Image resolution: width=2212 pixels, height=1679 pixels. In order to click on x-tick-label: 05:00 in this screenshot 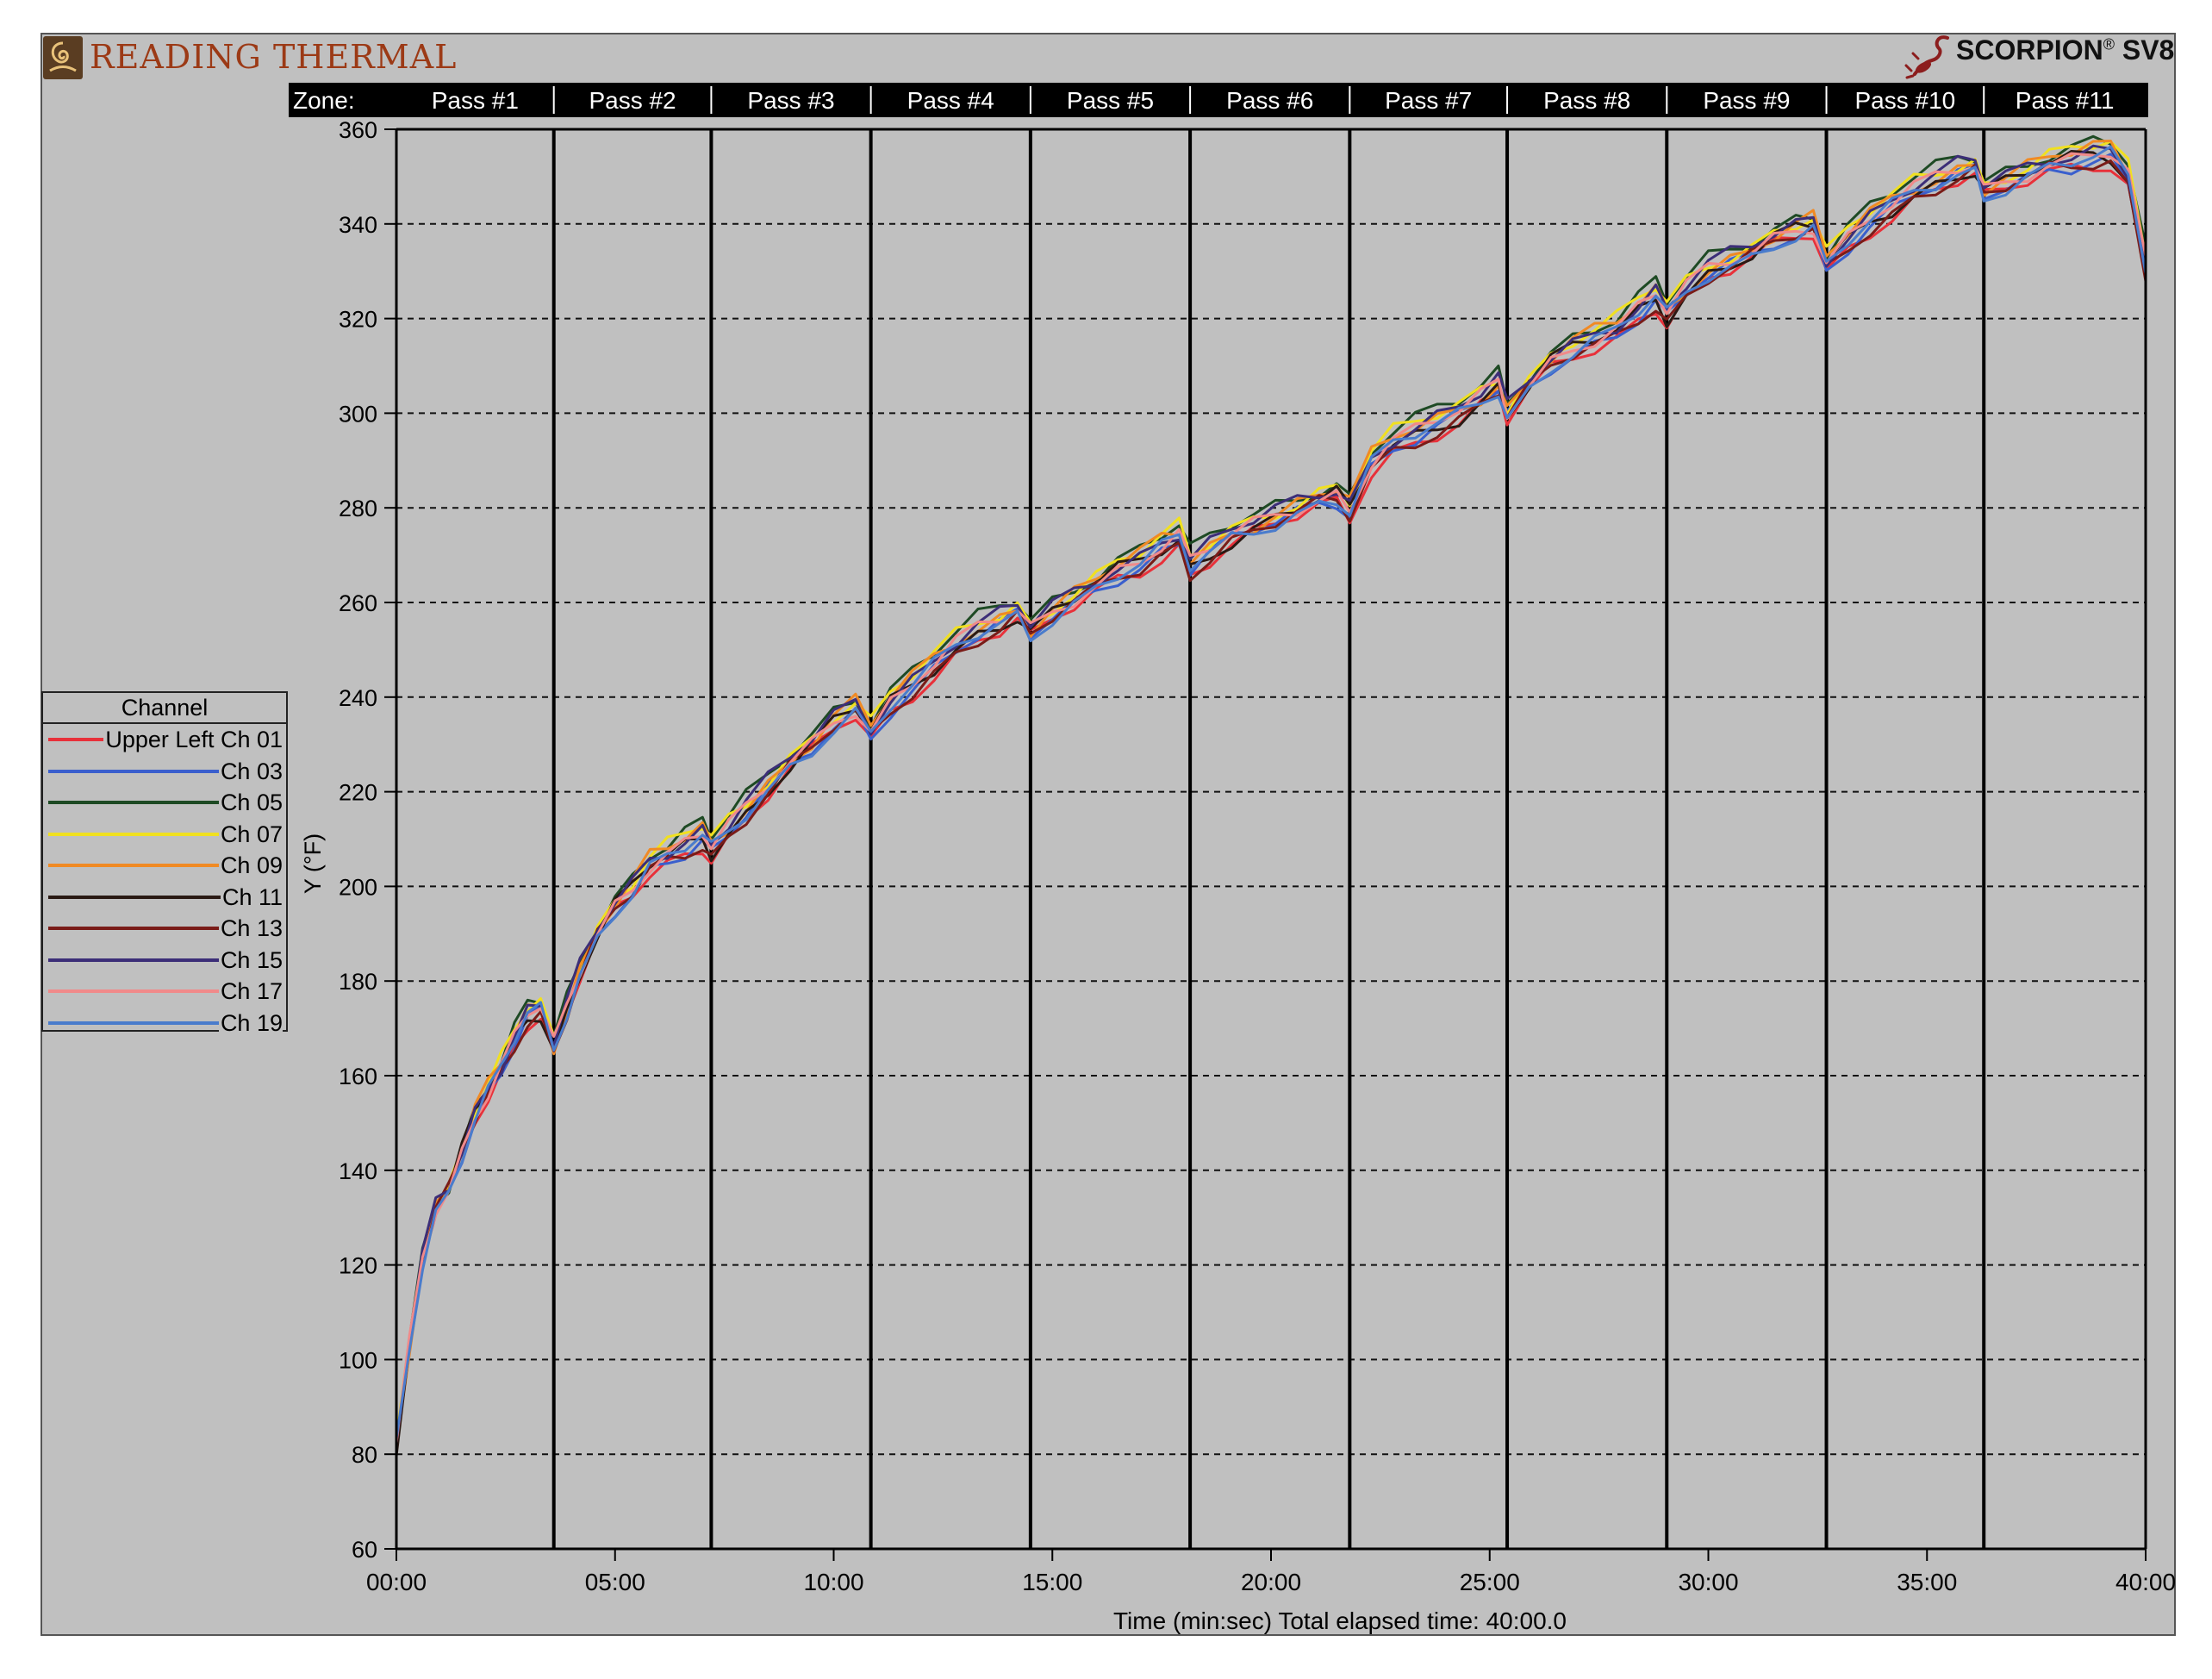, I will do `click(615, 1582)`.